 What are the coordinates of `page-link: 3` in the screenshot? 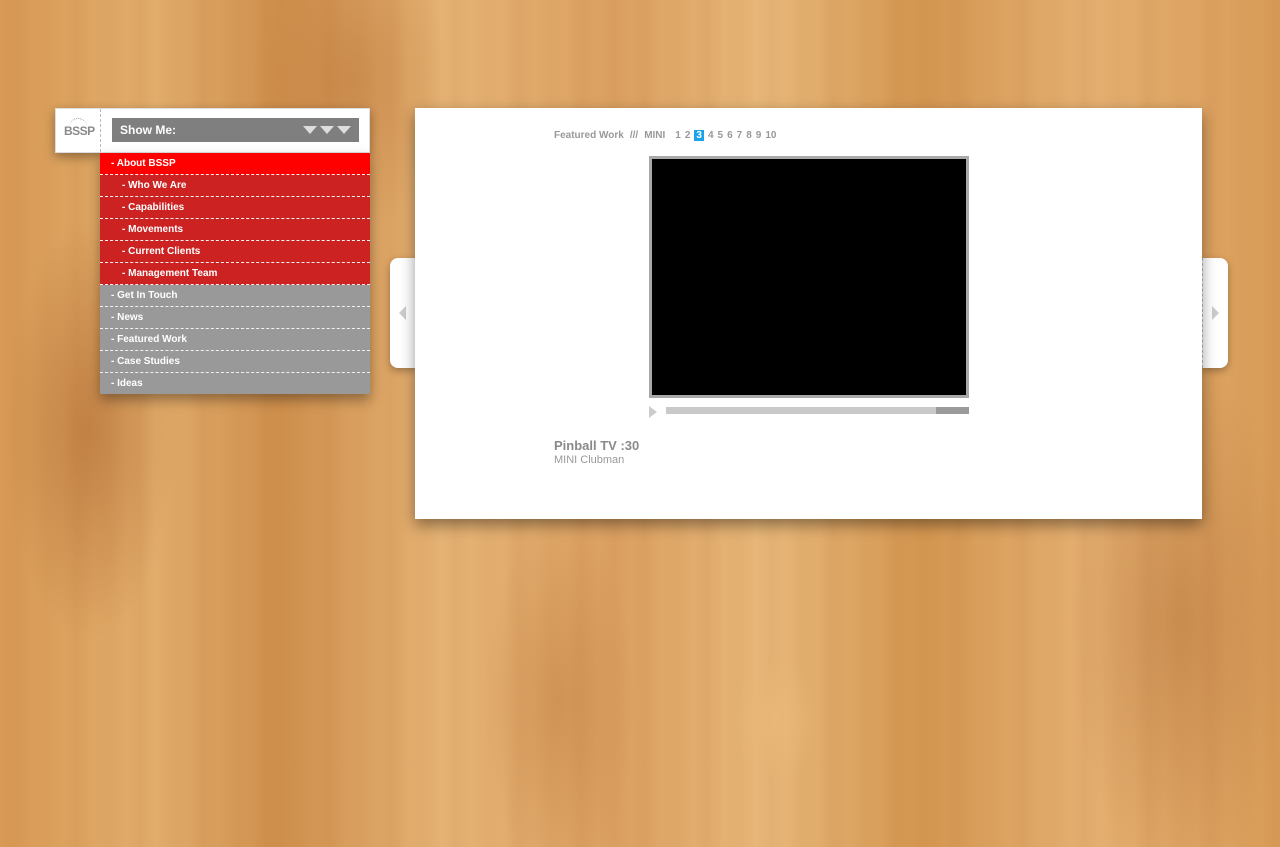 It's located at (699, 135).